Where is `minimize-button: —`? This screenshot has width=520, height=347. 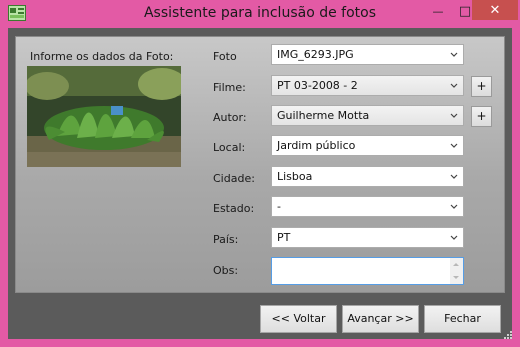 minimize-button: — is located at coordinates (438, 11).